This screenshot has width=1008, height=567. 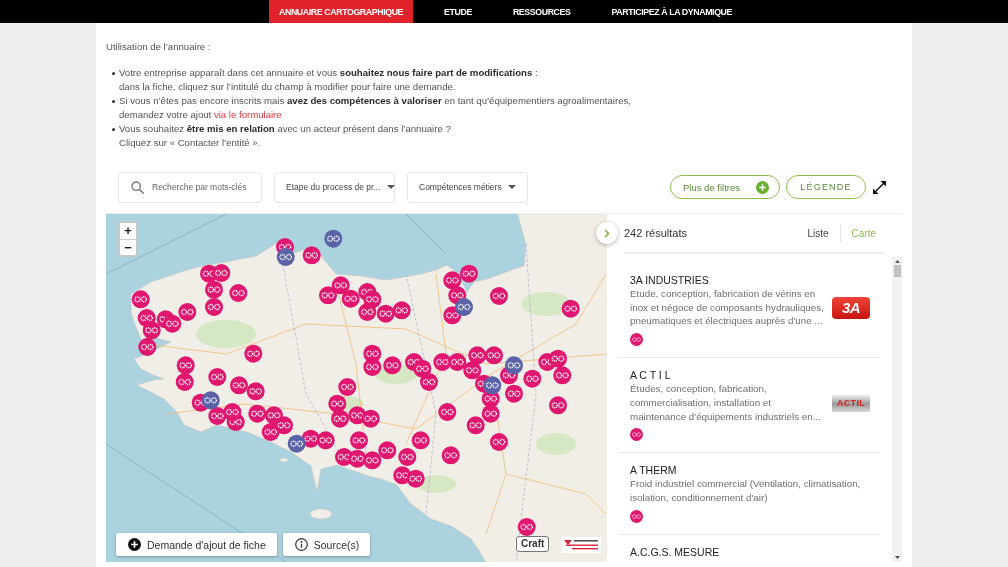 I want to click on nav-tab: ANNUAIRE CARTOGRAPHIQUE, so click(x=341, y=11).